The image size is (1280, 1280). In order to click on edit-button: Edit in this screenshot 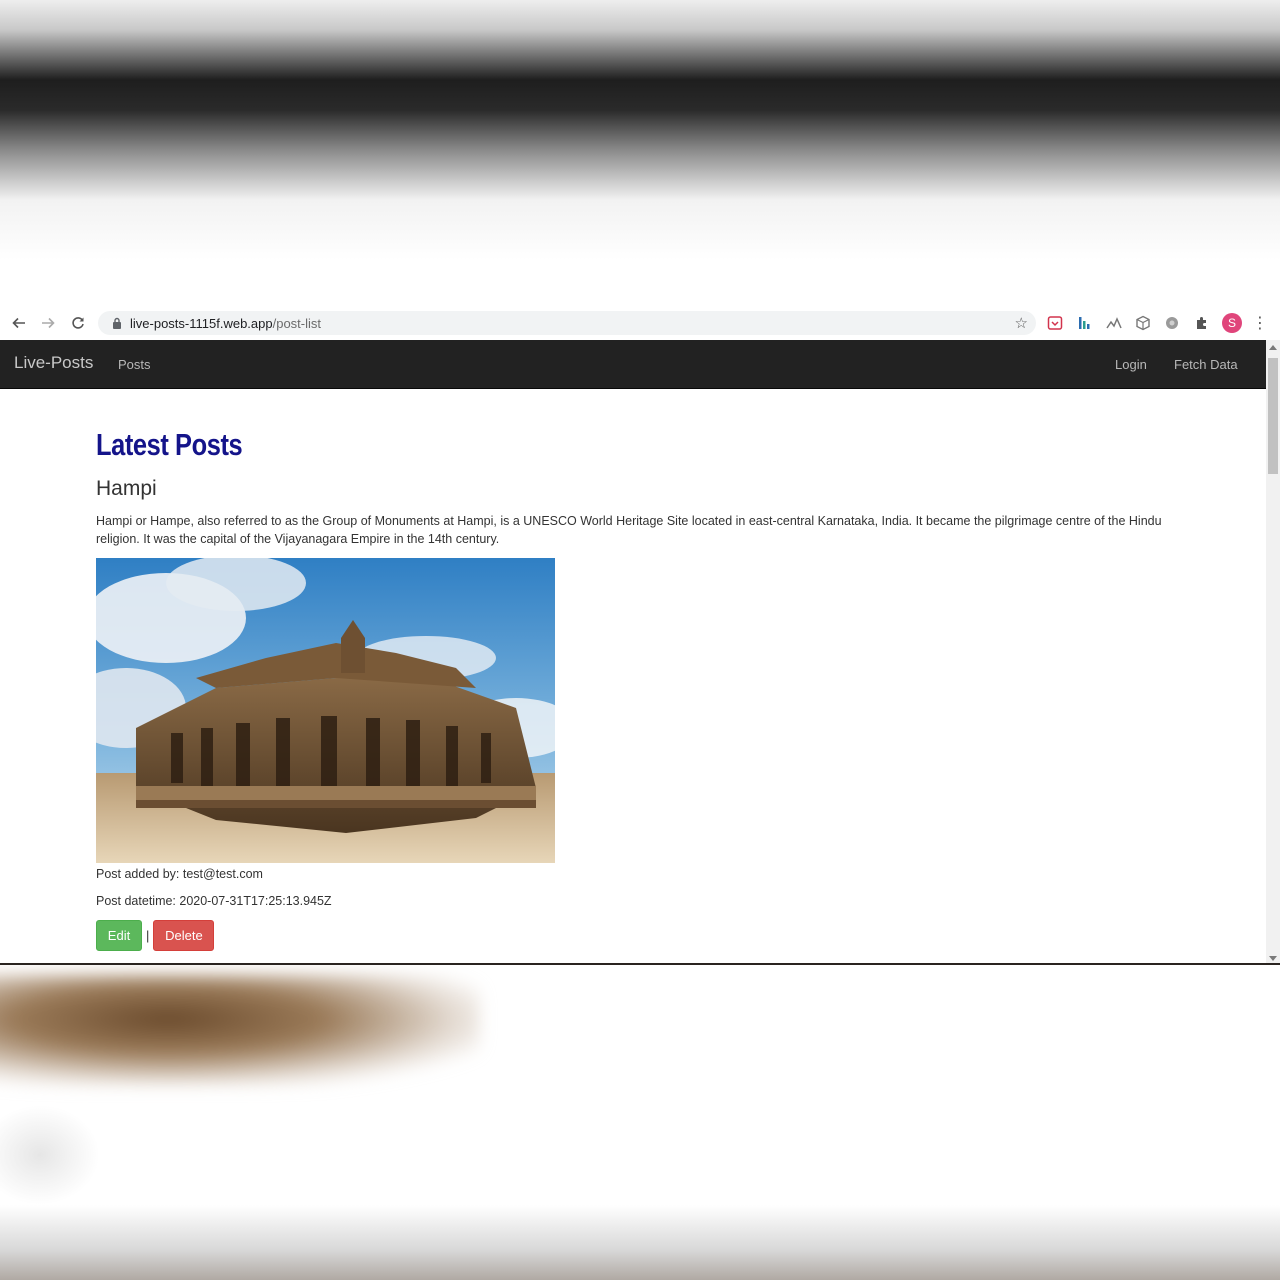, I will do `click(119, 935)`.